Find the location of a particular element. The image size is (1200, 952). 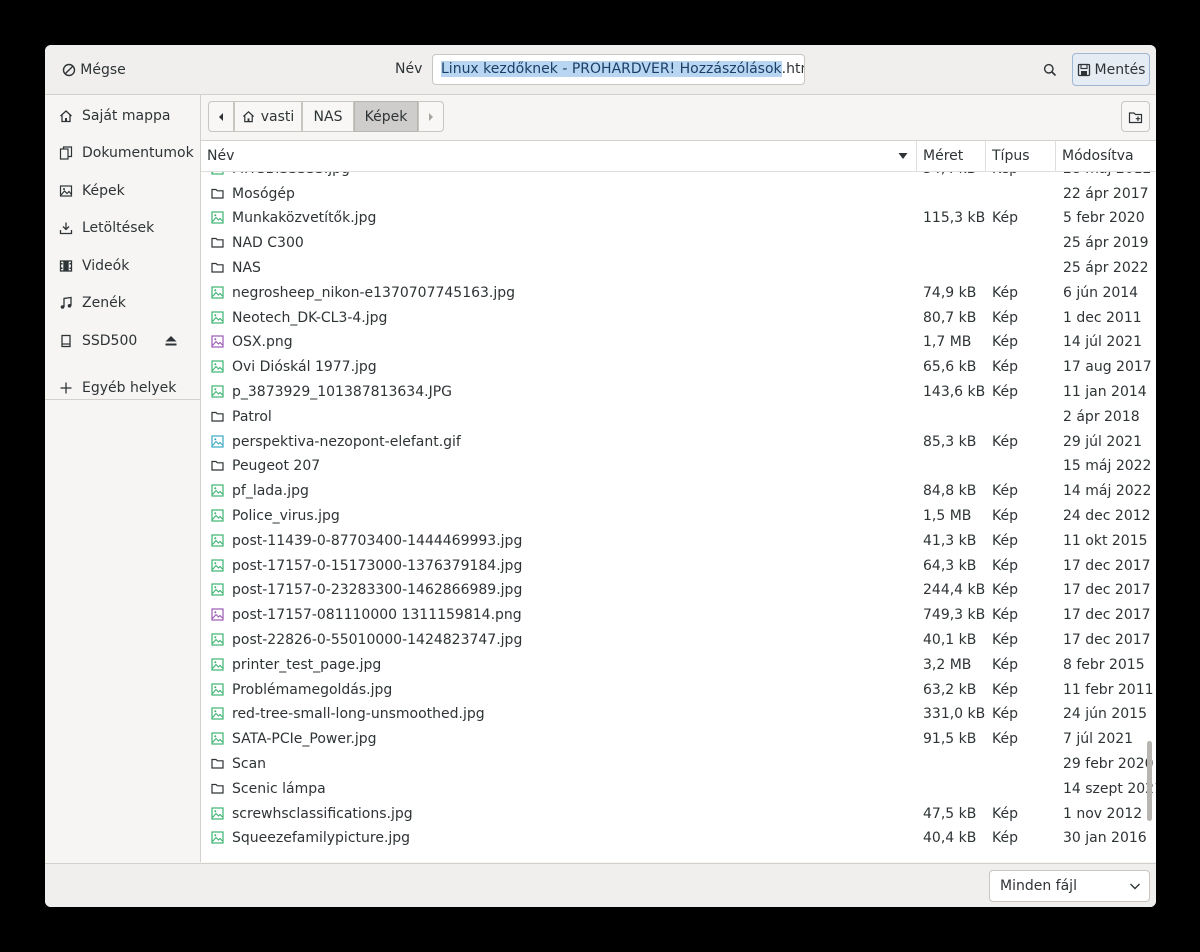

file-row: pf_lada.jpg 84,8 kB Kép 14 máj 2022 is located at coordinates (678, 491).